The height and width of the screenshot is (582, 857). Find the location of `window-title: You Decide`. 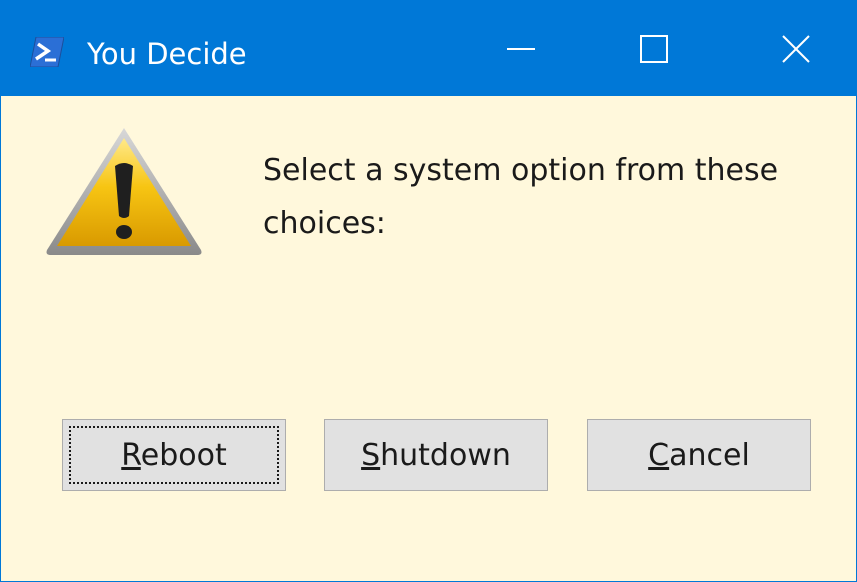

window-title: You Decide is located at coordinates (167, 54).